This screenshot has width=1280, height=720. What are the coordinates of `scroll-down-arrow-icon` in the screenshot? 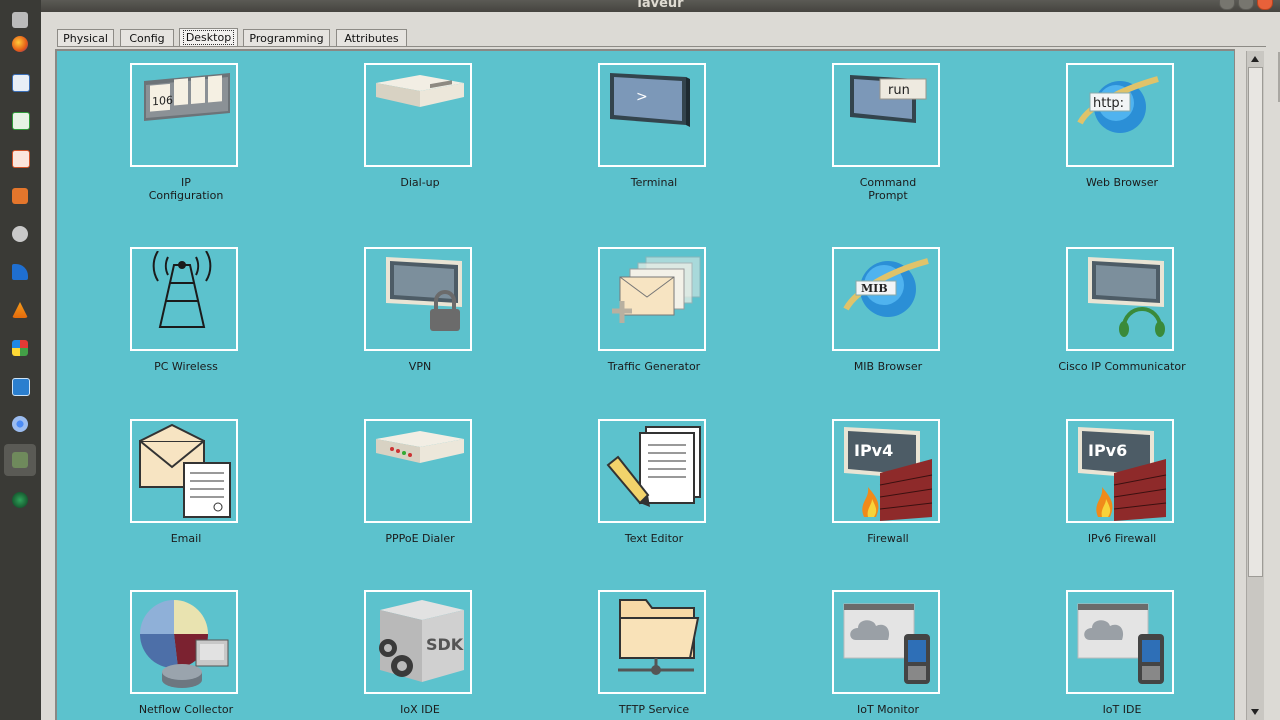 It's located at (1255, 712).